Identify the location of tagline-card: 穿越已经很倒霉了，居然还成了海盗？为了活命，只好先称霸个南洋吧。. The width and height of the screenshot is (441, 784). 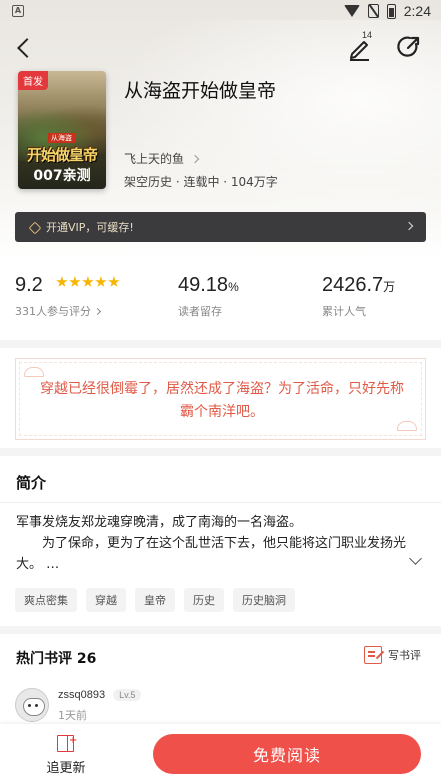
(220, 399).